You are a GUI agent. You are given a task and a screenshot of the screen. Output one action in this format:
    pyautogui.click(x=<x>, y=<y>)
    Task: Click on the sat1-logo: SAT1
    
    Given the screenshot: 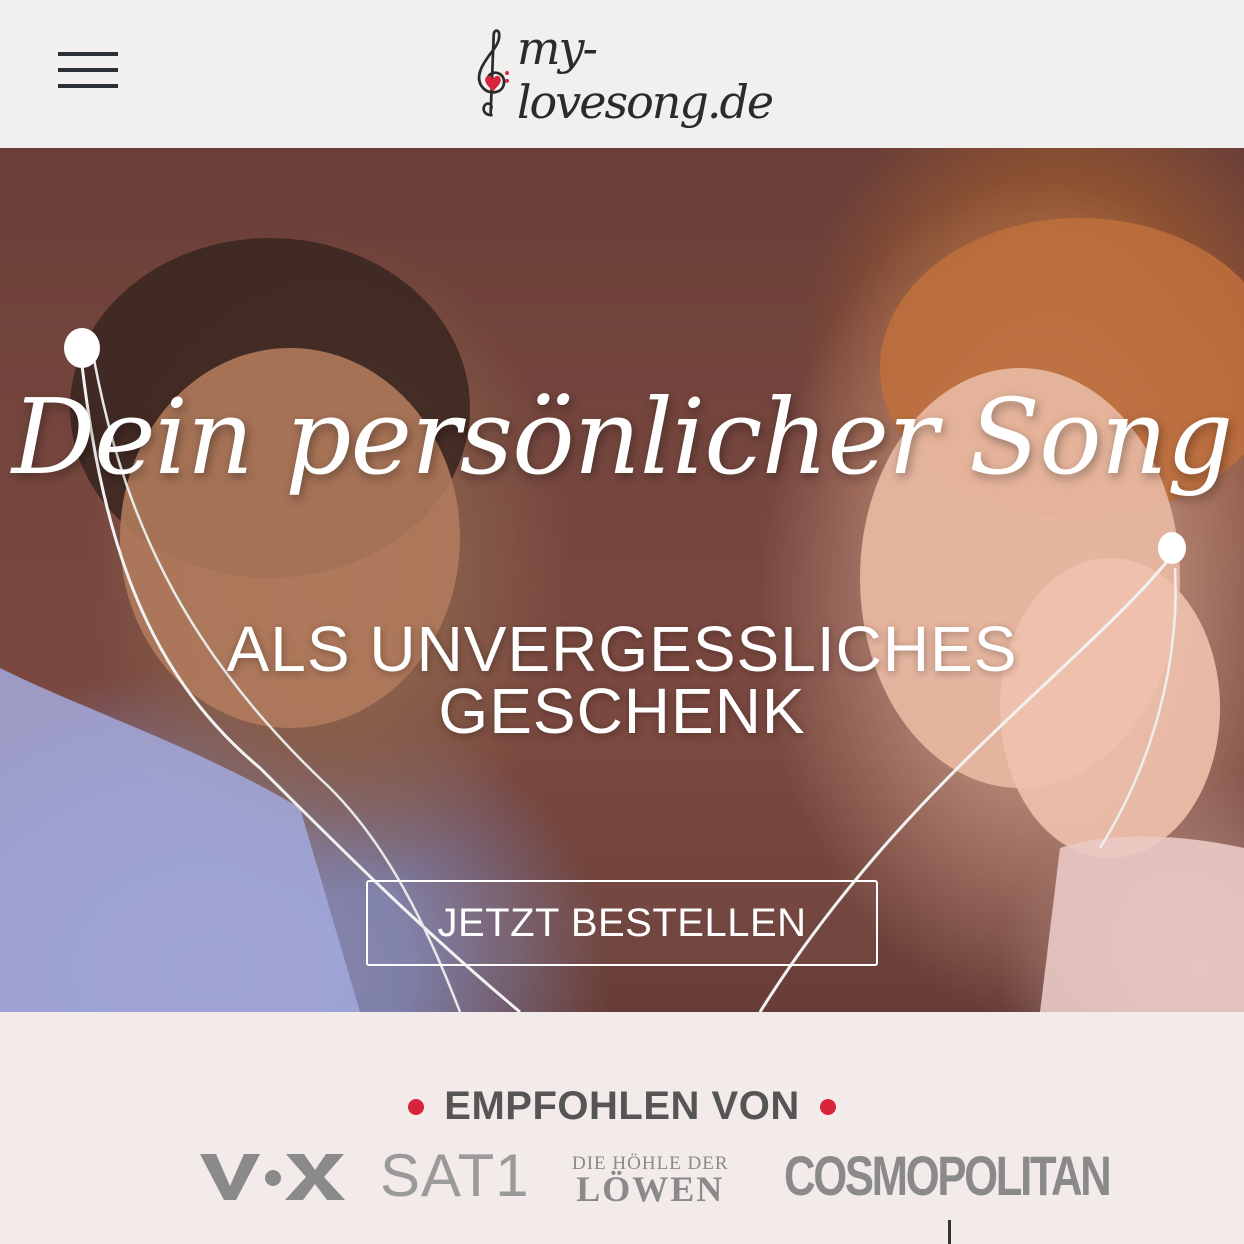 What is the action you would take?
    pyautogui.click(x=455, y=1176)
    